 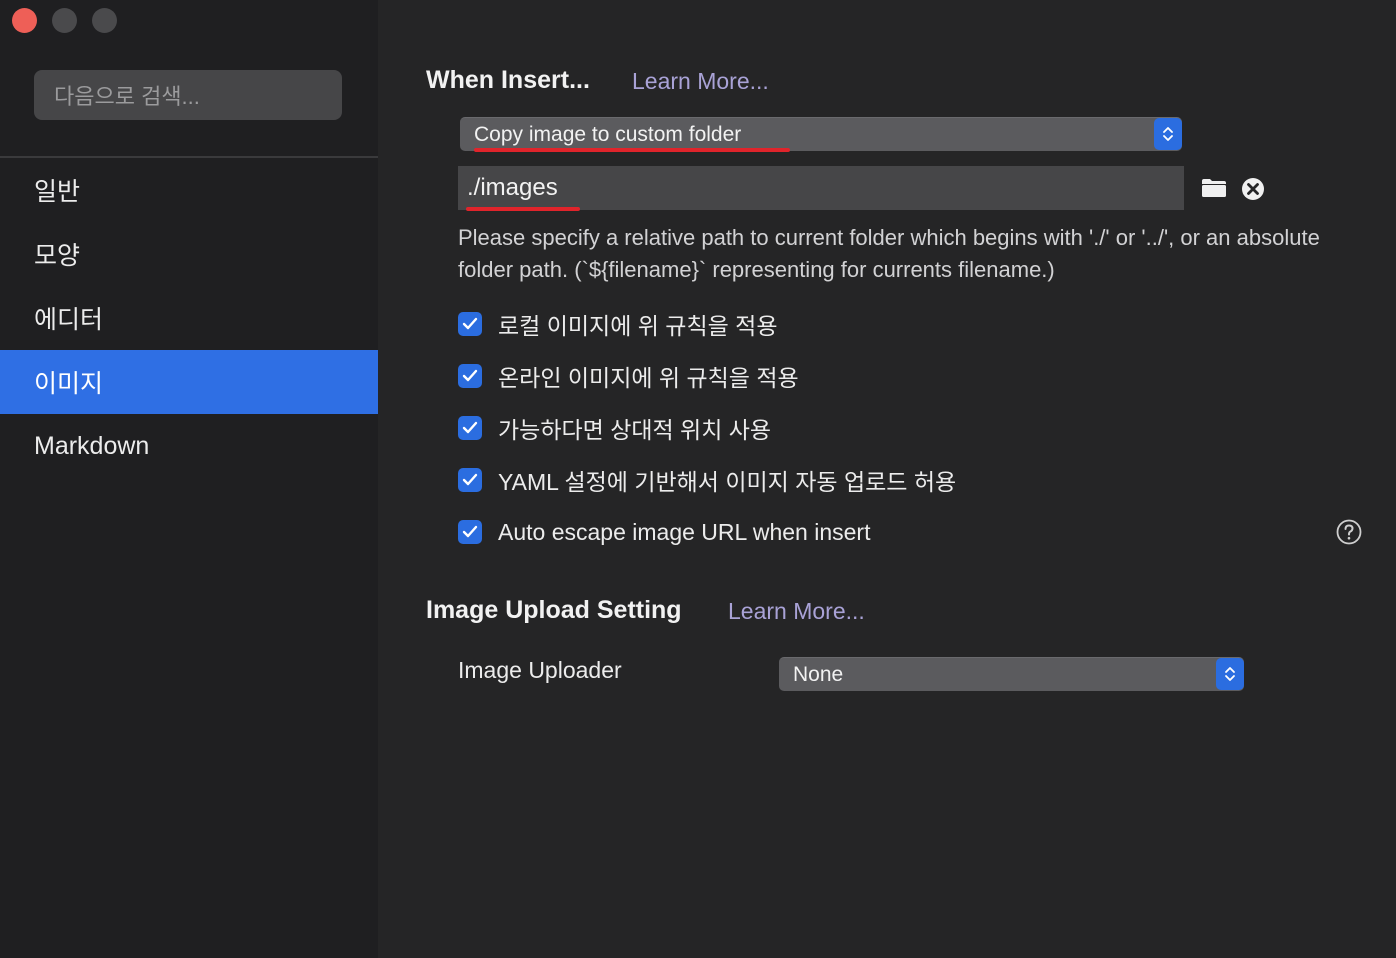 I want to click on image-upload-heading: Image Upload Setting, so click(x=554, y=610).